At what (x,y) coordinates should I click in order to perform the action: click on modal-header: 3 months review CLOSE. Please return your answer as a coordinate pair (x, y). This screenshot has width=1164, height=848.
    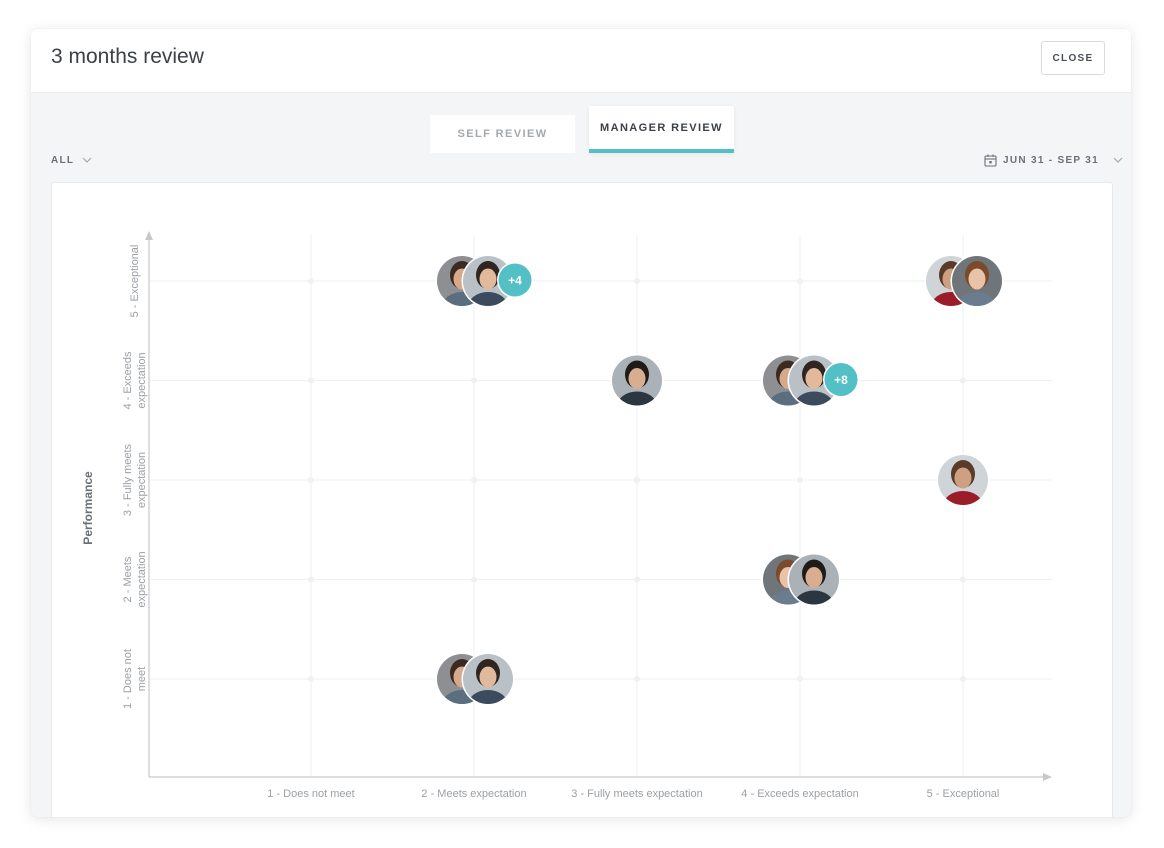
    Looking at the image, I should click on (581, 61).